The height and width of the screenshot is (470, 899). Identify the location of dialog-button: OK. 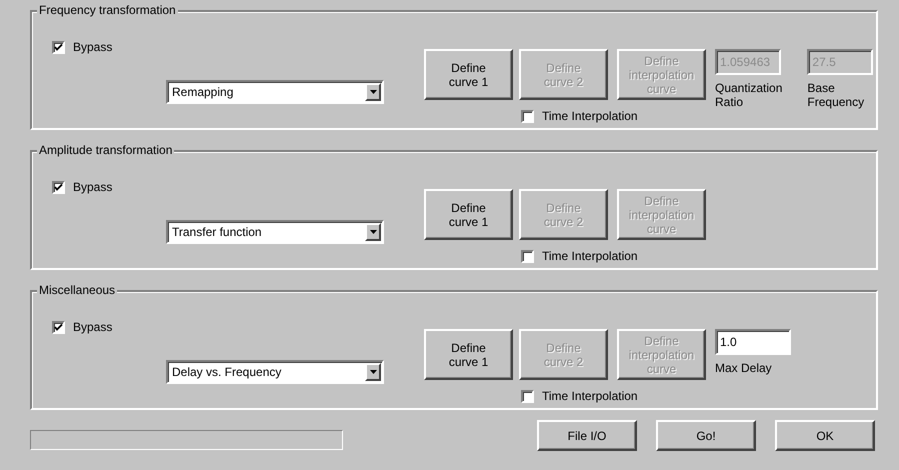
(825, 435).